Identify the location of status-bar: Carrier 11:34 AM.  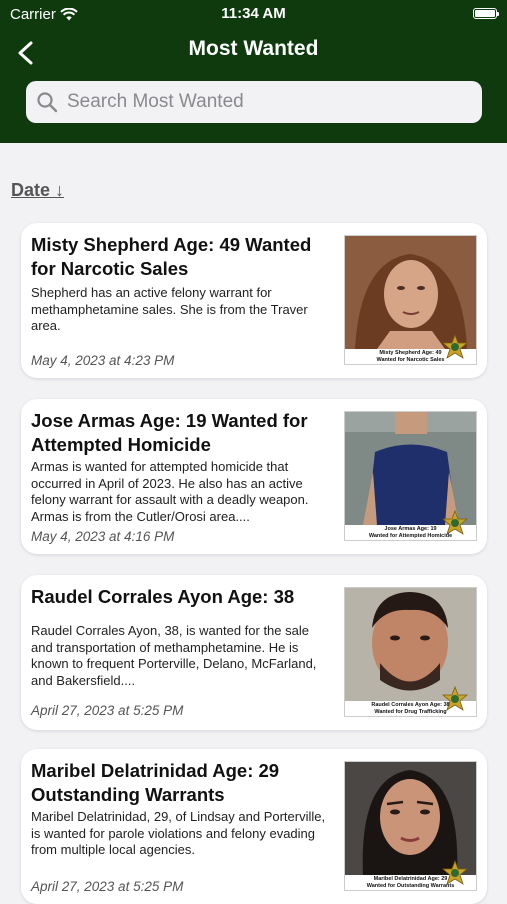
(253, 14).